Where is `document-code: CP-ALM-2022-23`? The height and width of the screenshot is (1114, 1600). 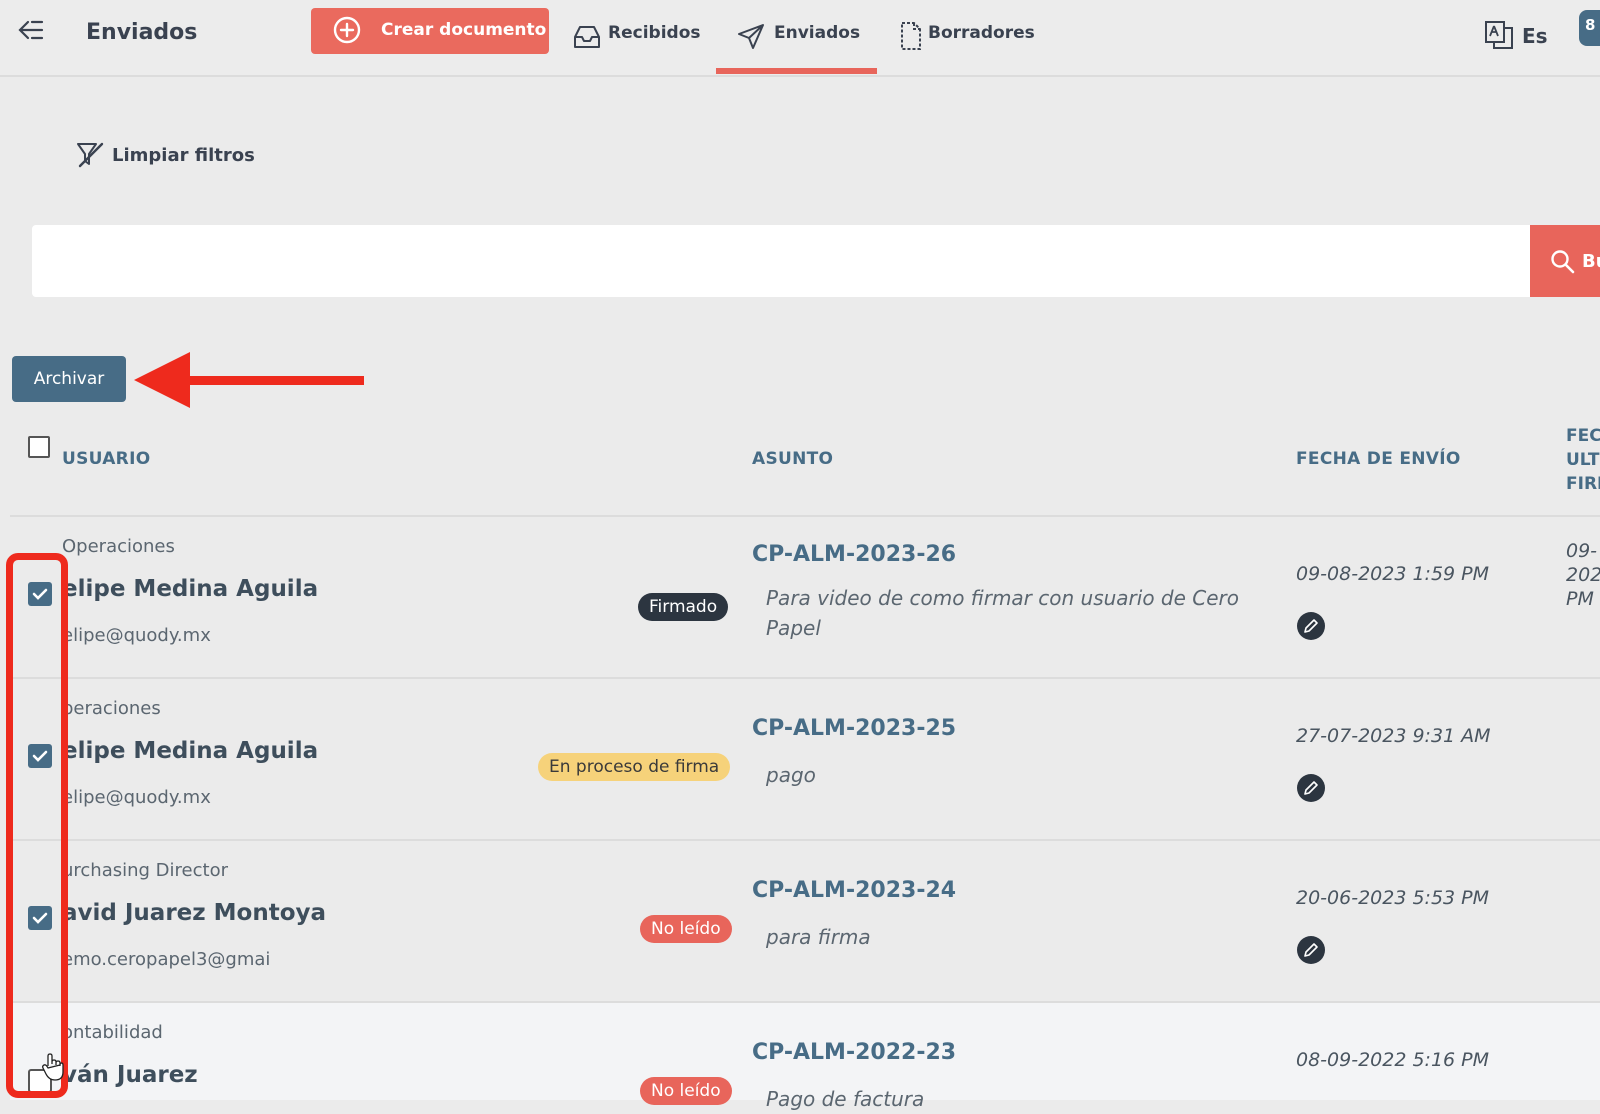 document-code: CP-ALM-2022-23 is located at coordinates (854, 1052).